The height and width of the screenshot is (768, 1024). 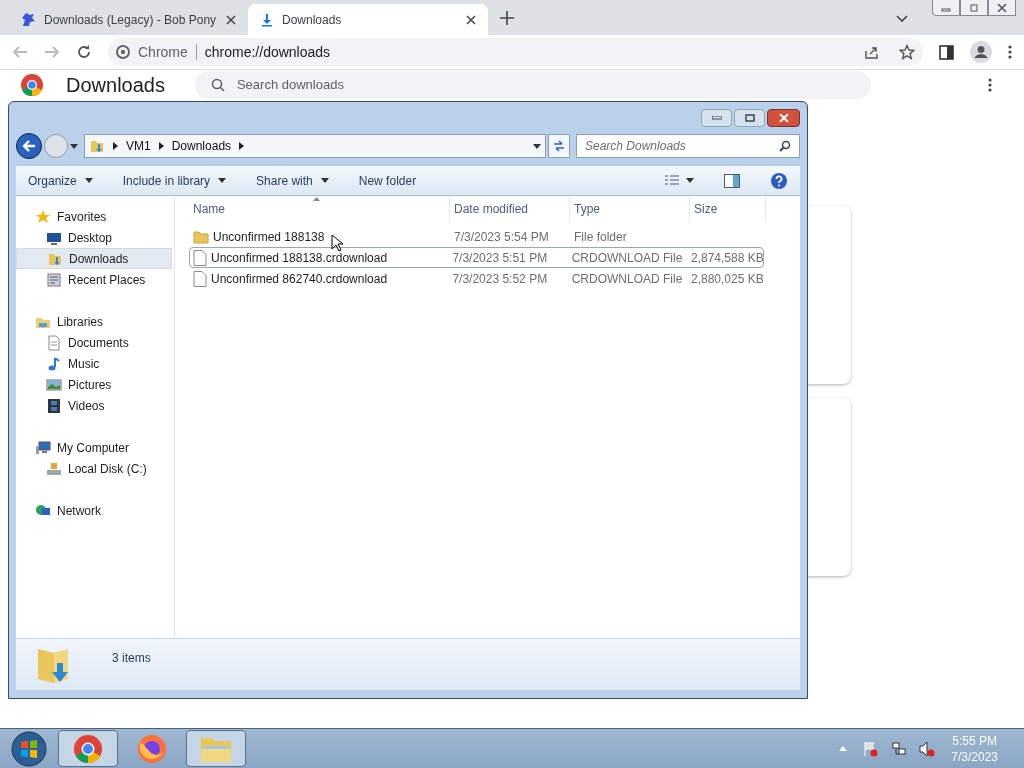 What do you see at coordinates (54, 363) in the screenshot?
I see `music-icon` at bounding box center [54, 363].